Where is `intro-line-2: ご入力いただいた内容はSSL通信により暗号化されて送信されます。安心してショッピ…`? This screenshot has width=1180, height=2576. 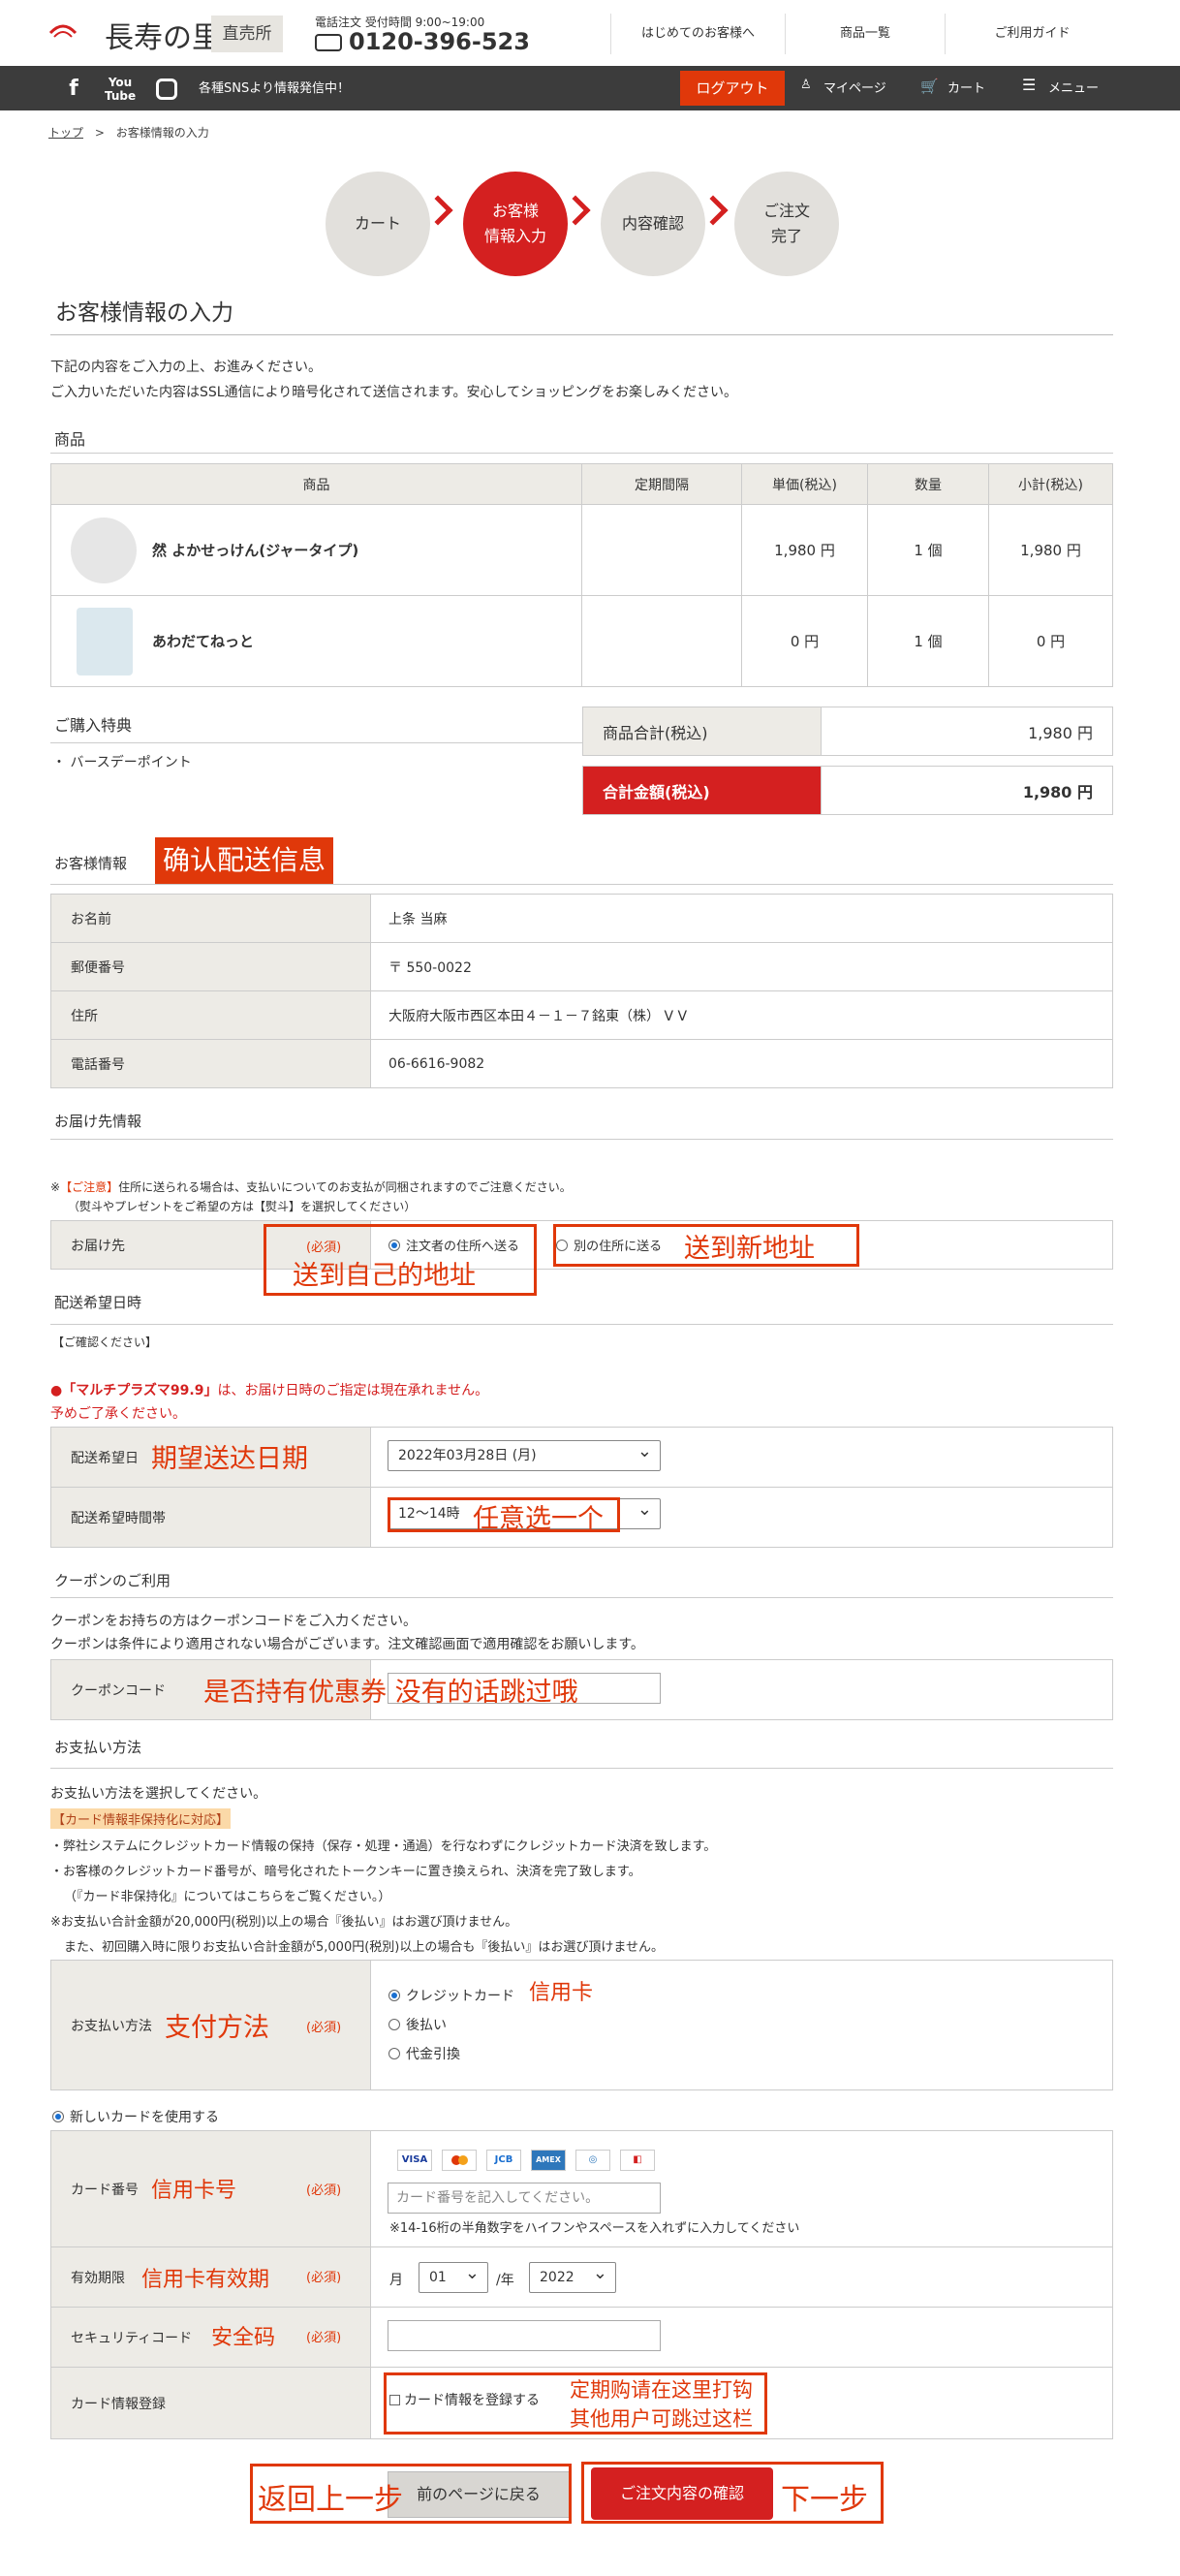 intro-line-2: ご入力いただいた内容はSSL通信により暗号化されて送信されます。安心してショッピ… is located at coordinates (394, 392).